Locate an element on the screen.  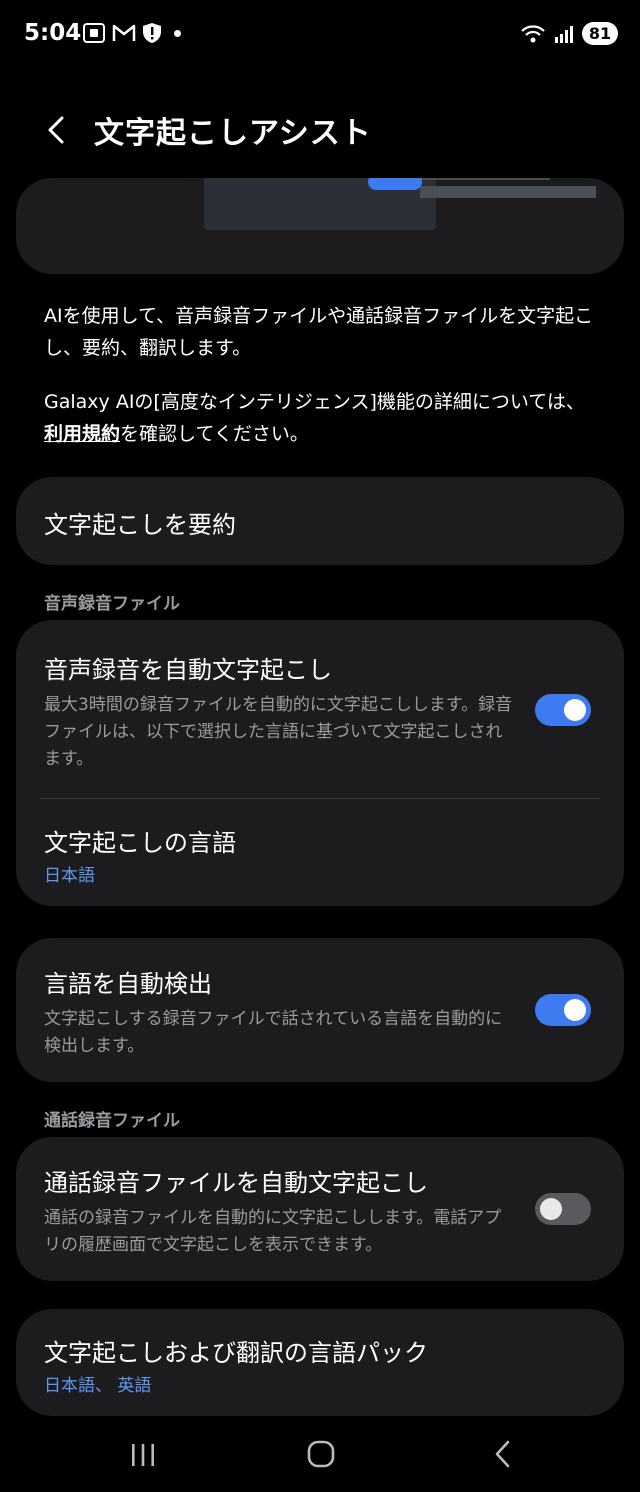
recent-apps-icon is located at coordinates (143, 1455).